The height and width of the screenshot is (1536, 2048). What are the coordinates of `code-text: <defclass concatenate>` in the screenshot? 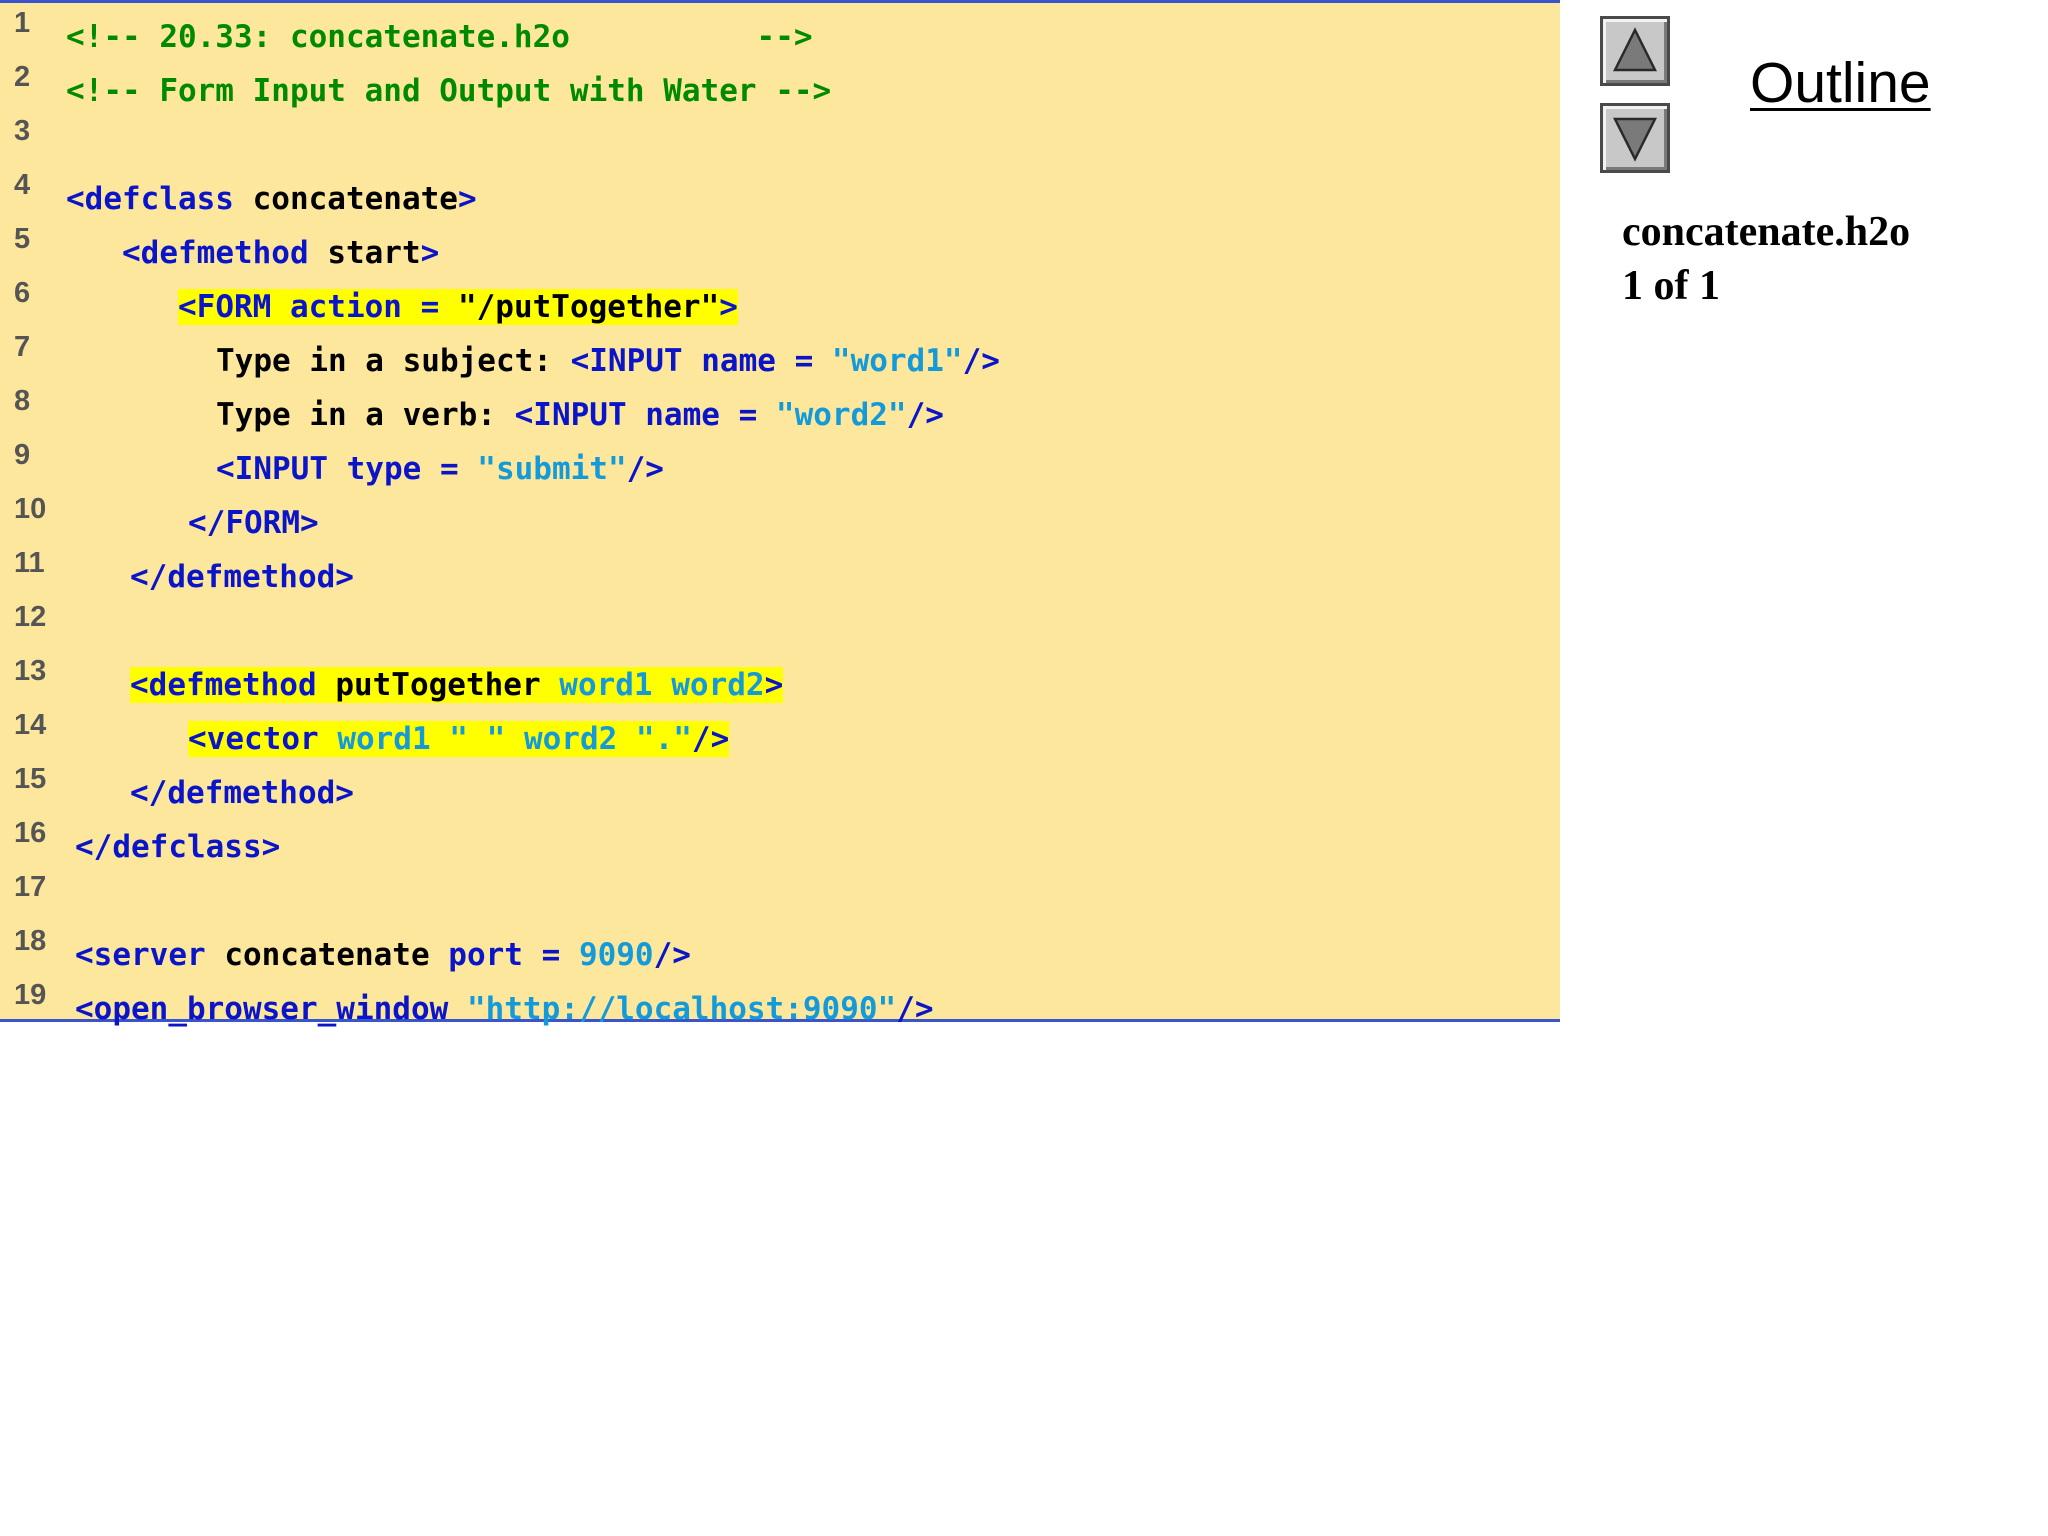 It's located at (271, 199).